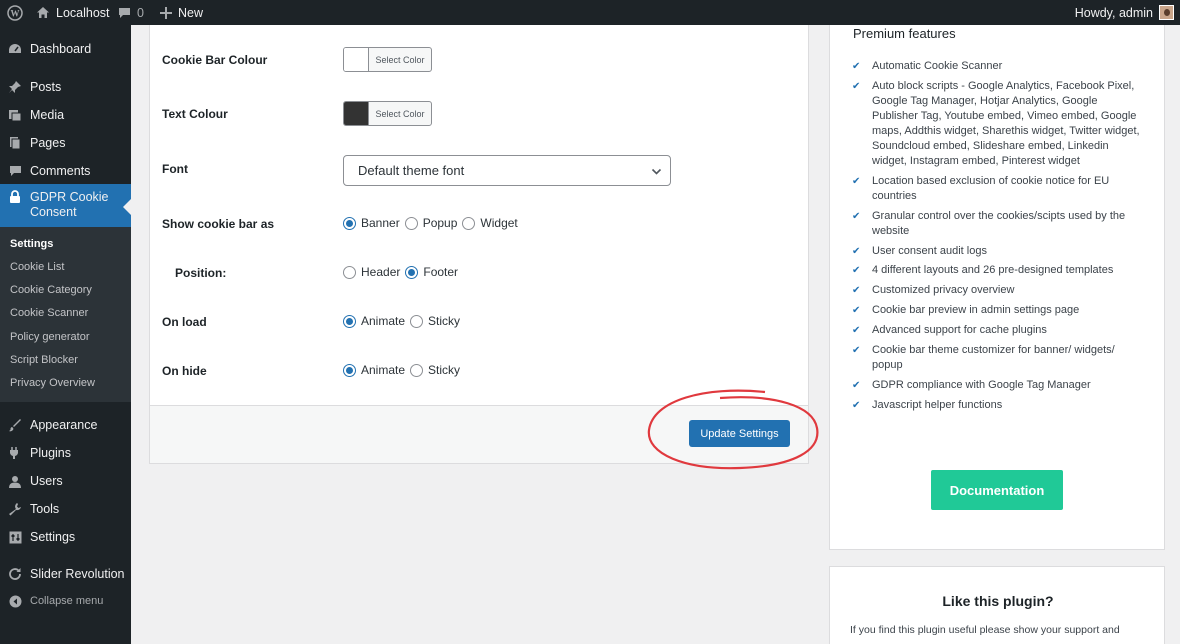 The image size is (1180, 644). I want to click on svg-text: W, so click(15, 13).